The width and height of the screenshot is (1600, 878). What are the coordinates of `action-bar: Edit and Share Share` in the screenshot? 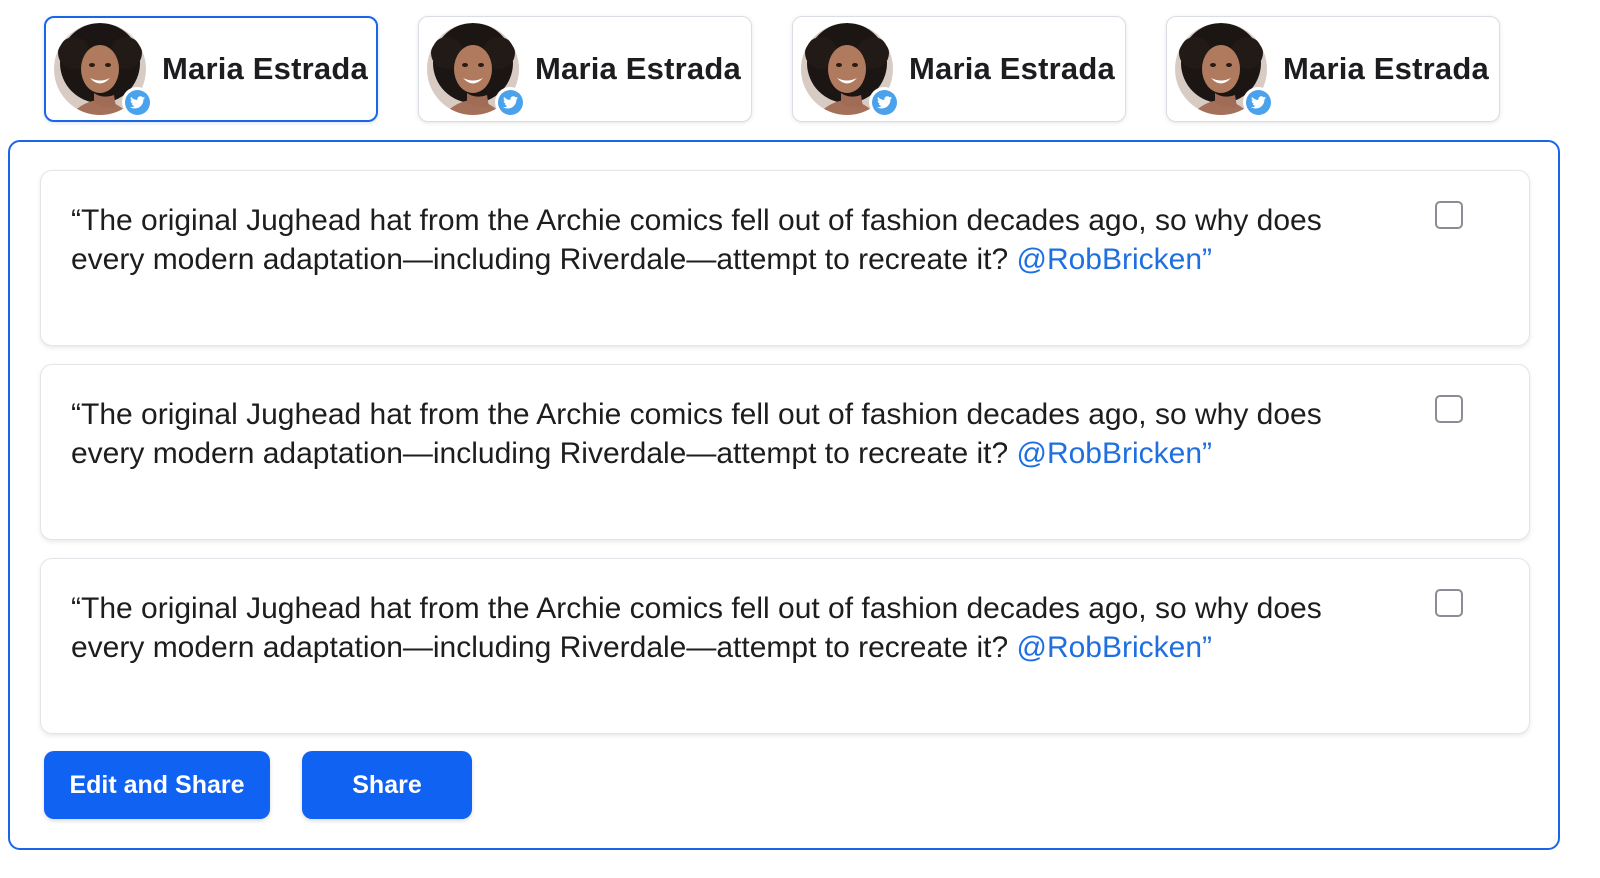 It's located at (258, 785).